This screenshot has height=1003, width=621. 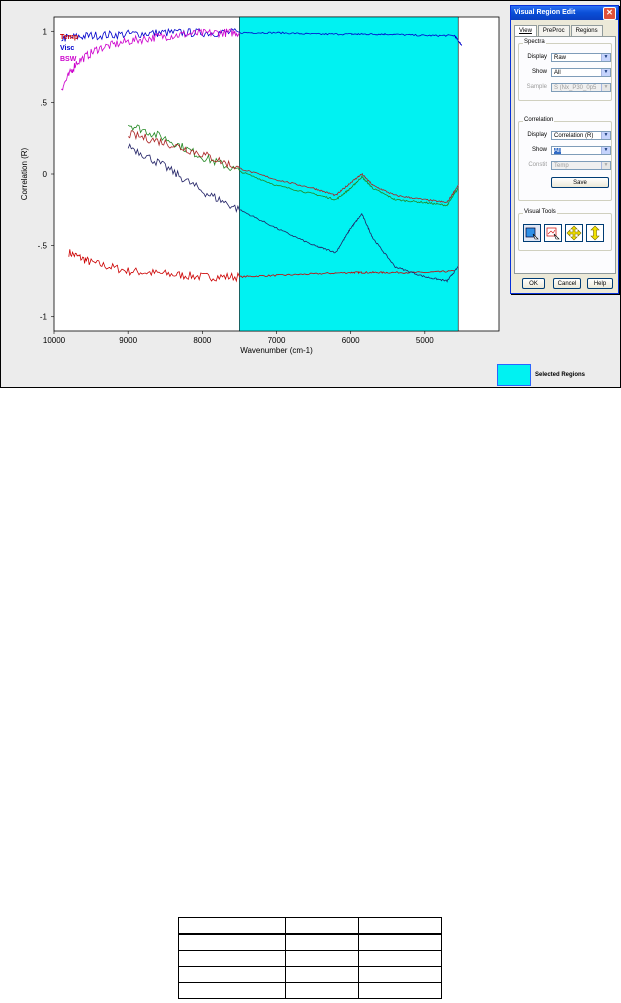 What do you see at coordinates (537, 135) in the screenshot?
I see `correlation-display-label: Display` at bounding box center [537, 135].